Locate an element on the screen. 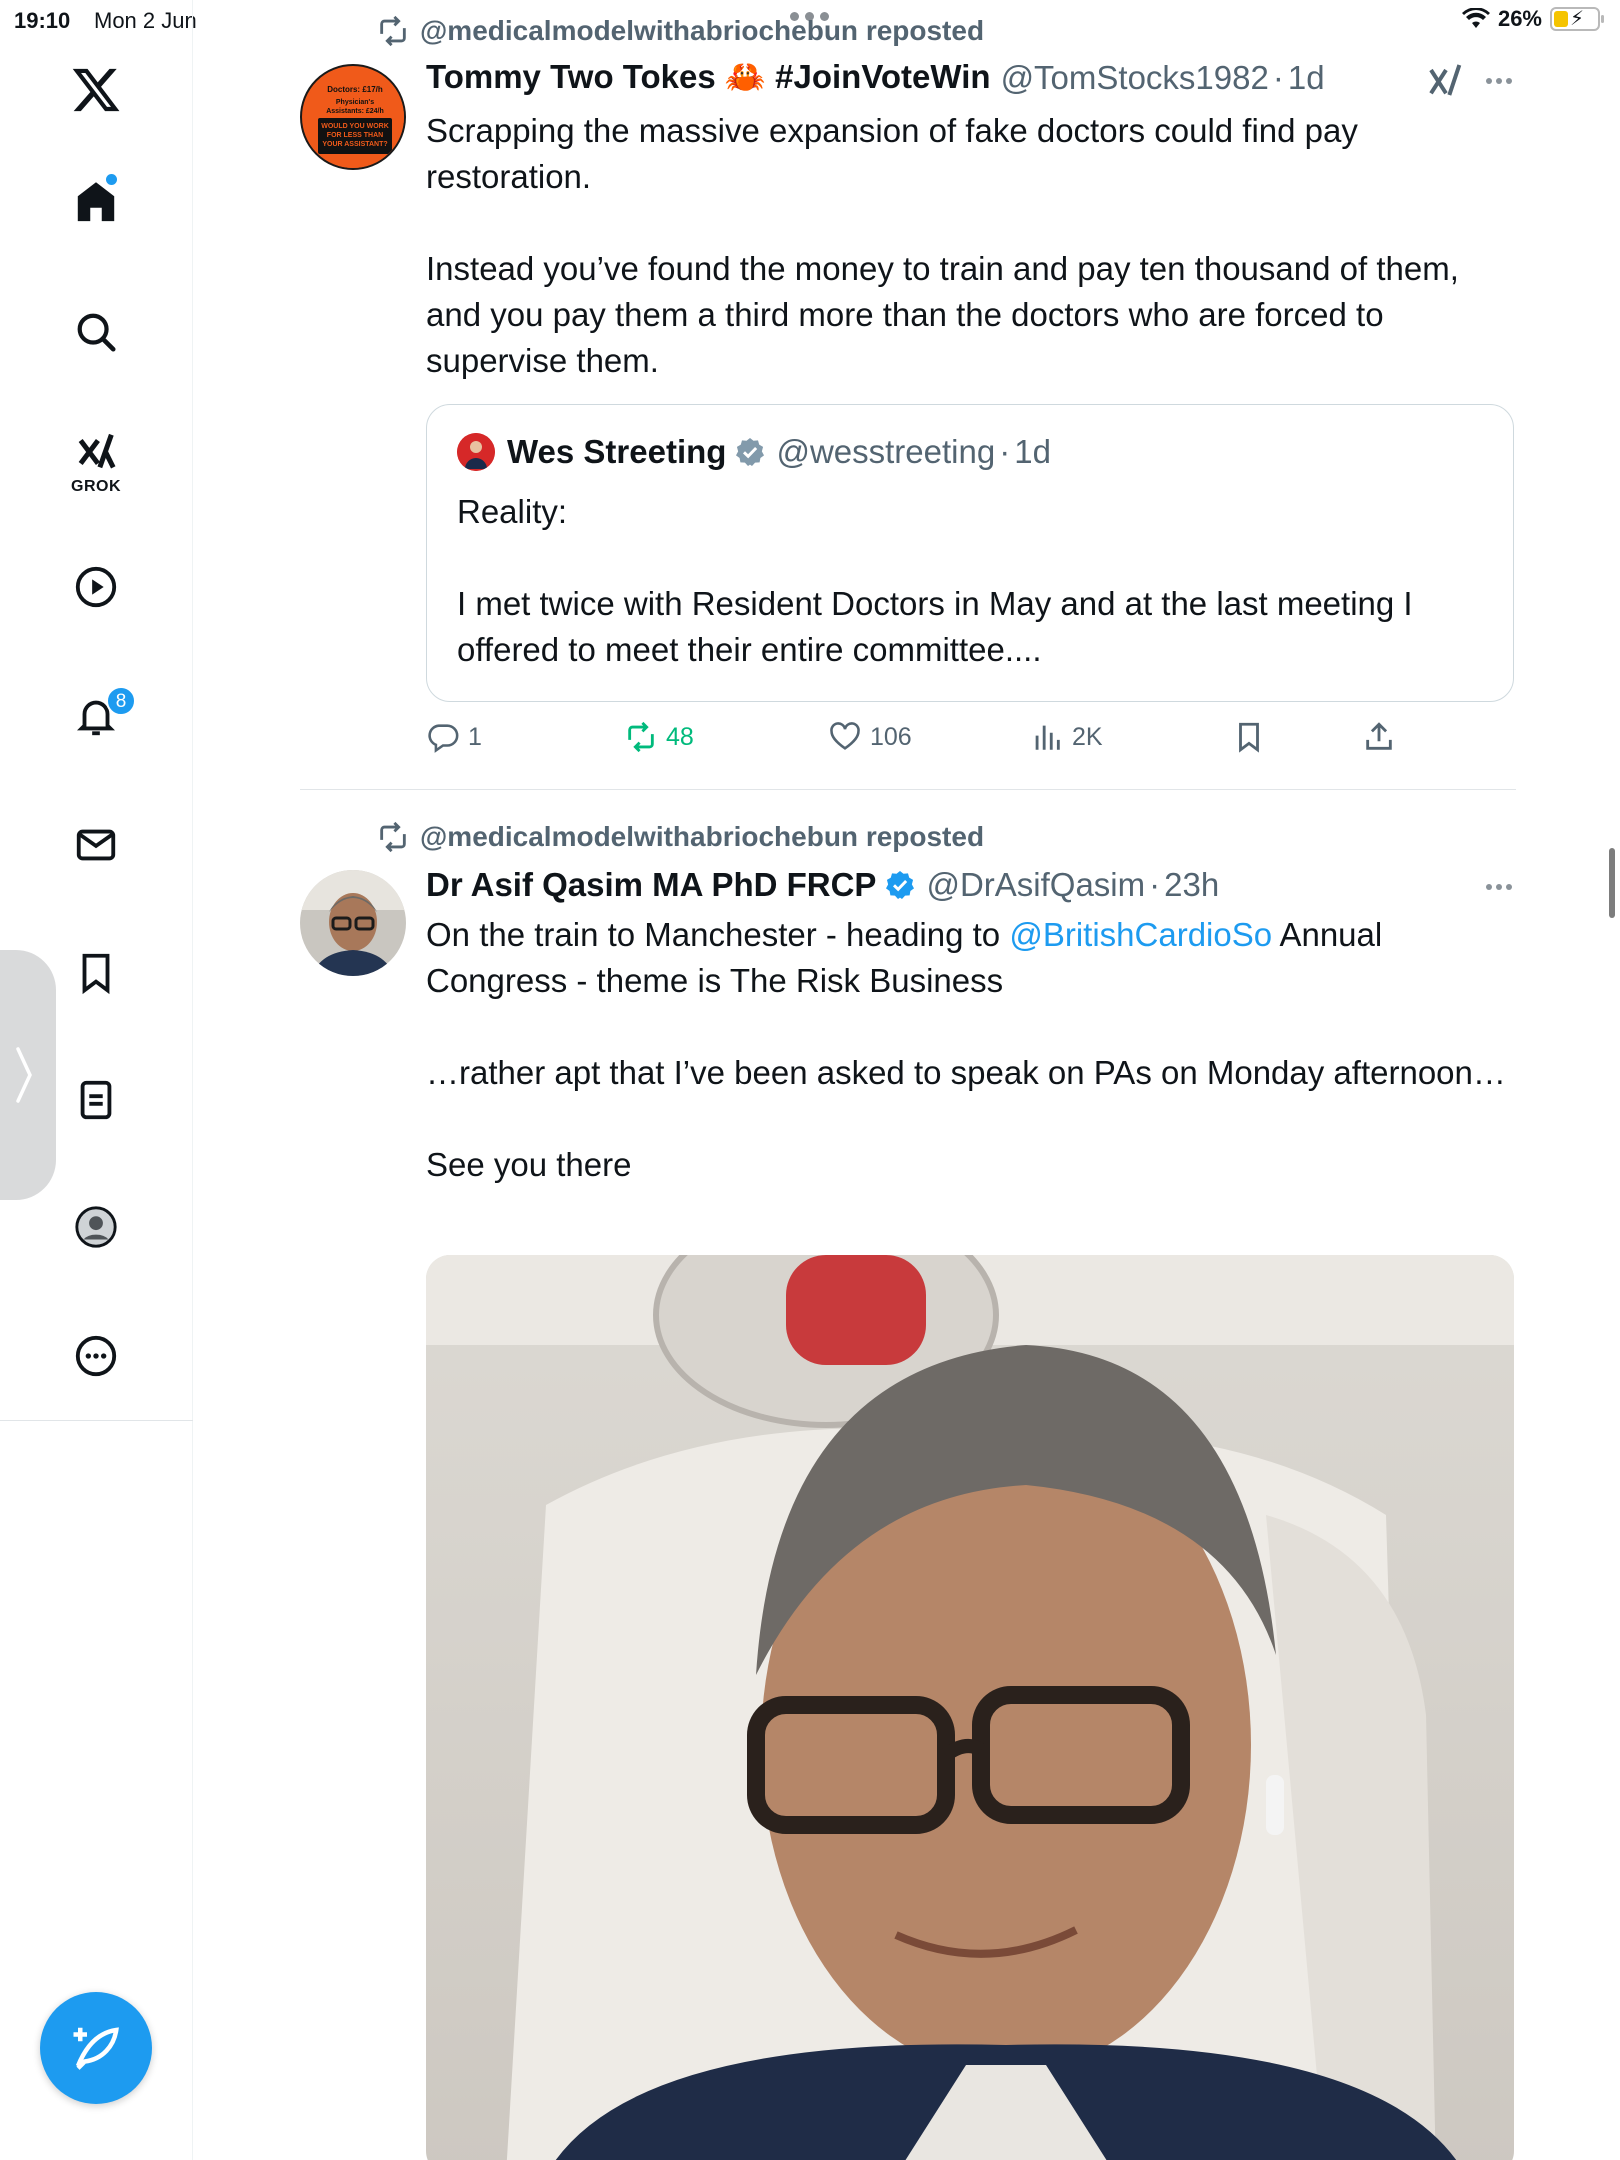 This screenshot has width=1620, height=2160. sidebar-item-grok is located at coordinates (96, 452).